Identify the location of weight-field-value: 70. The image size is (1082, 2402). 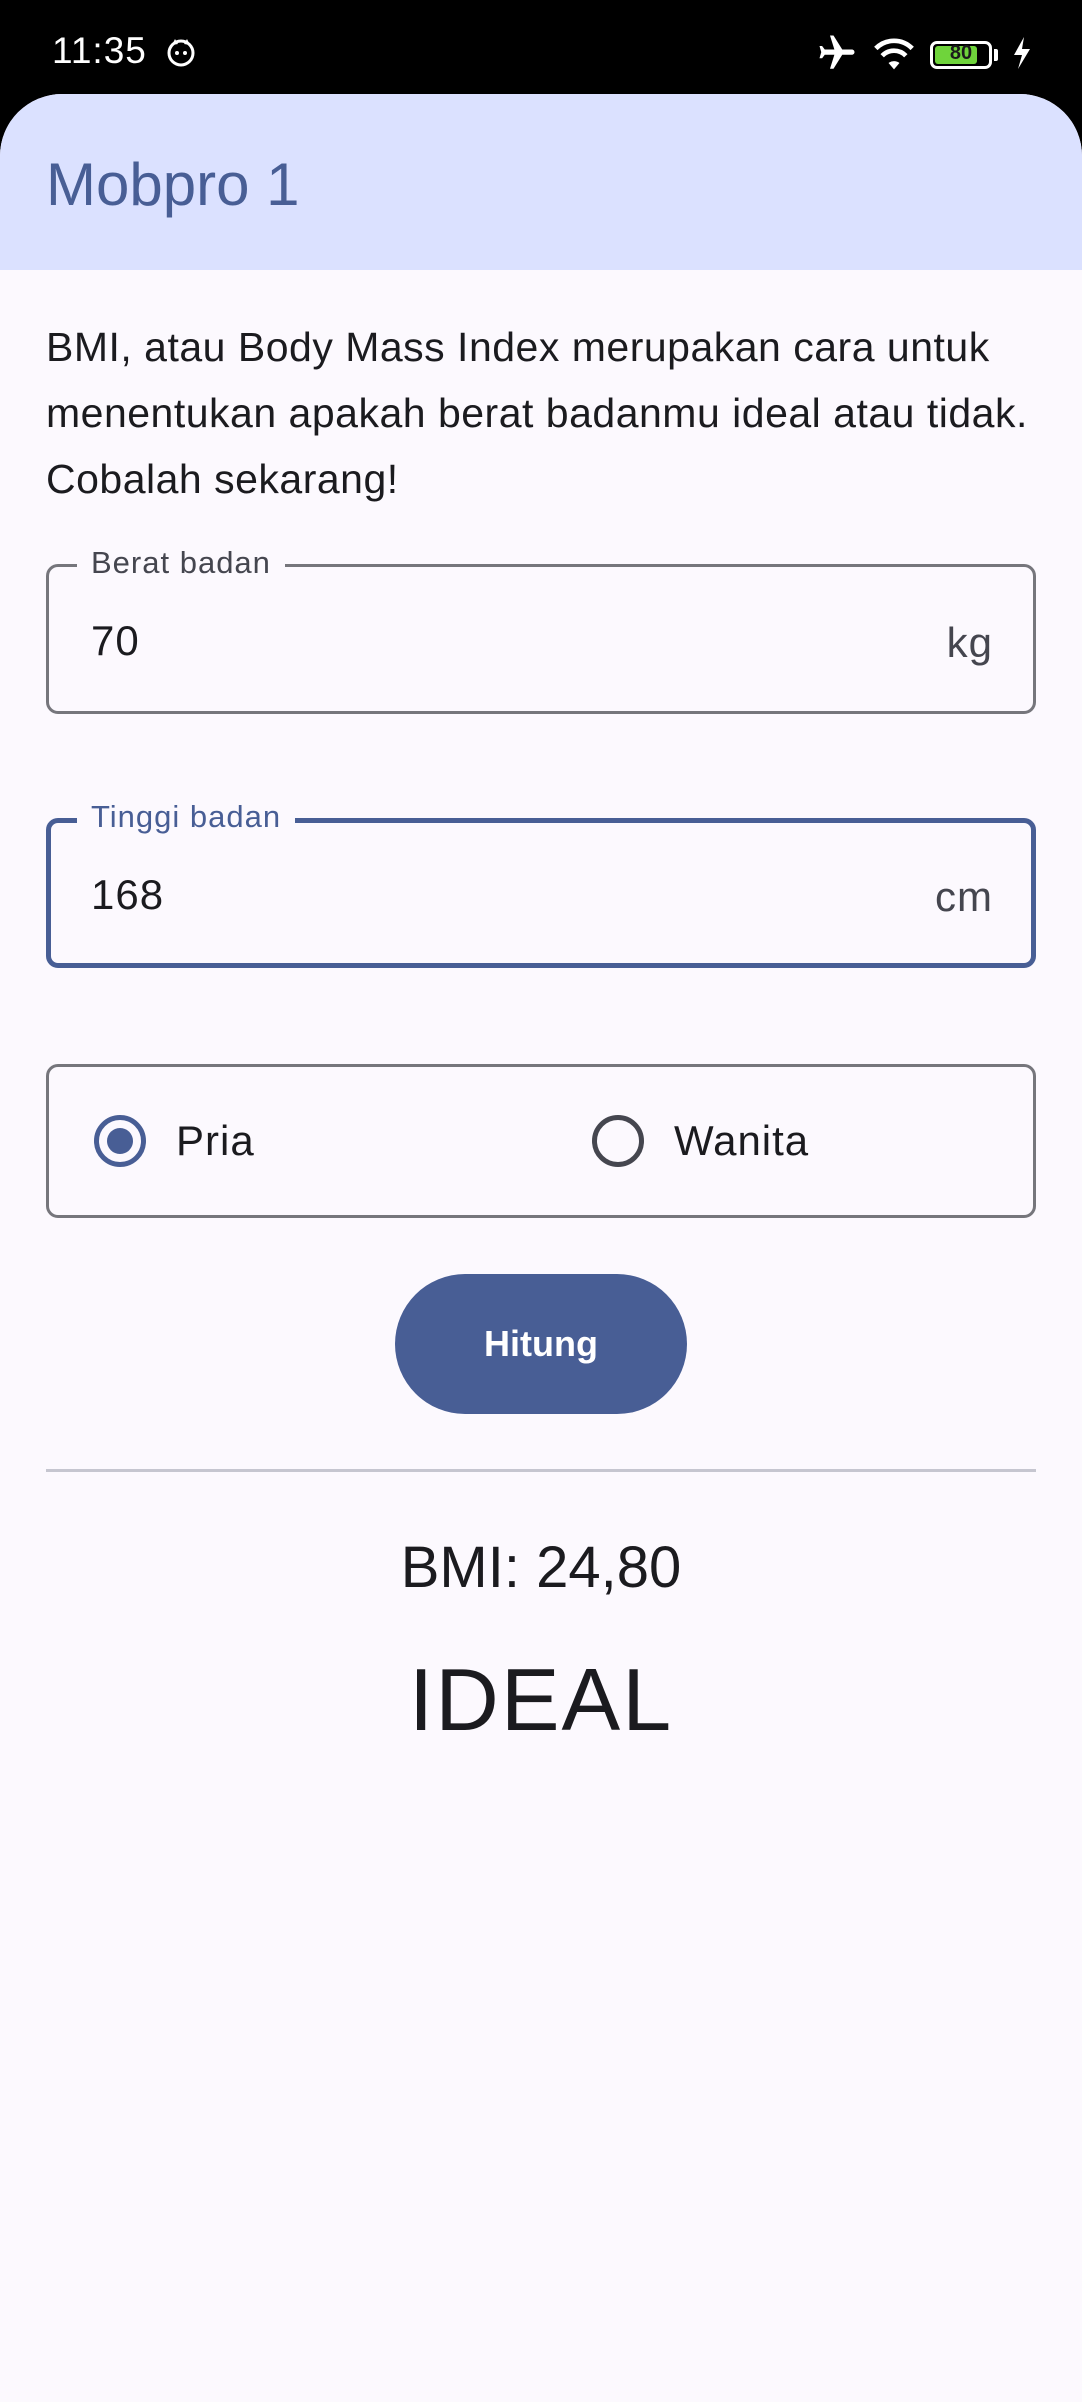
(115, 641).